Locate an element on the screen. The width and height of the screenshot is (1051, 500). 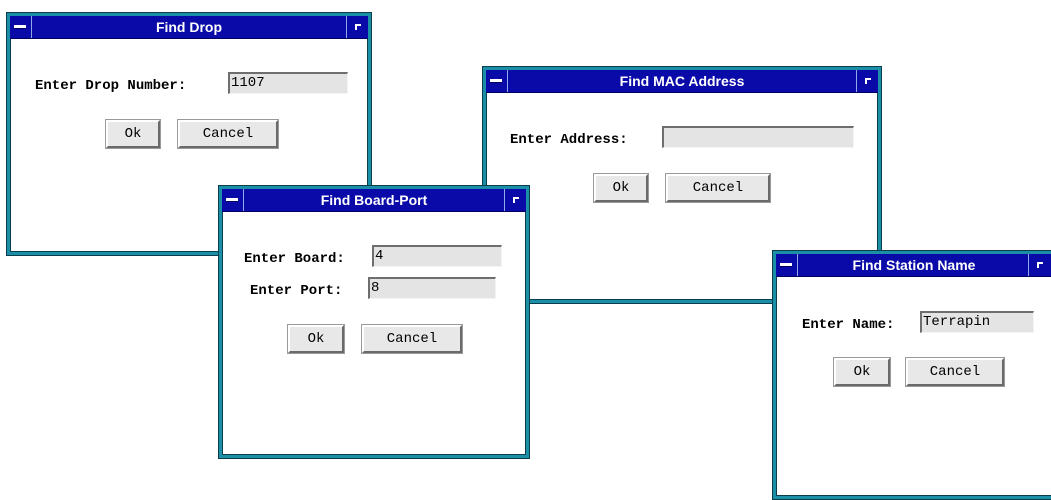
name-label: Enter Name: is located at coordinates (848, 325).